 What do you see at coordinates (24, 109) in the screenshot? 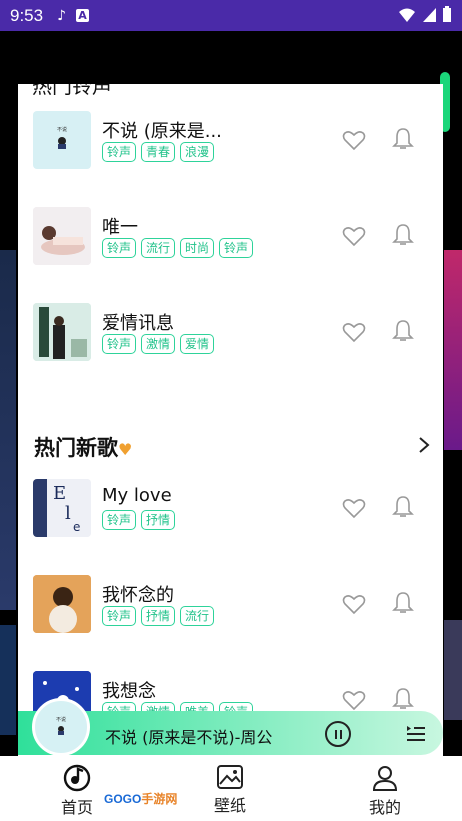
I see `sheet-handle` at bounding box center [24, 109].